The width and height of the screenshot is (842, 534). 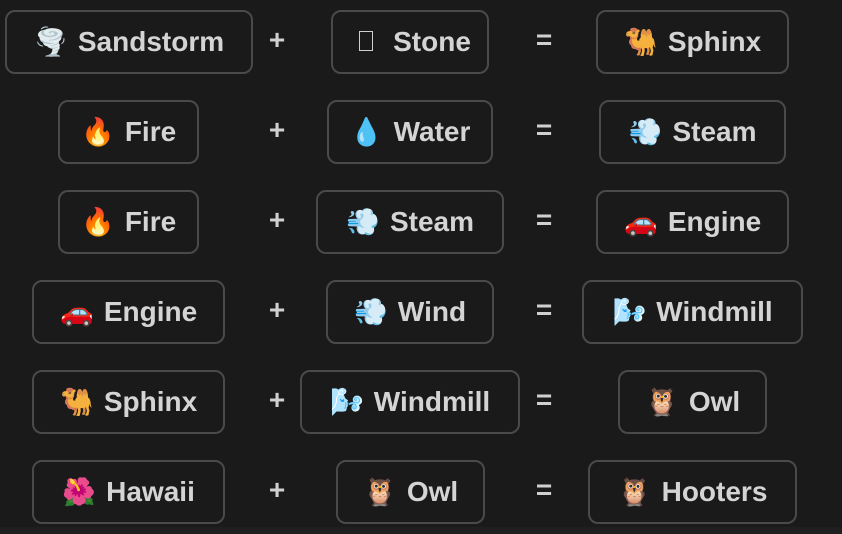 I want to click on element-label: Hooters, so click(x=714, y=491).